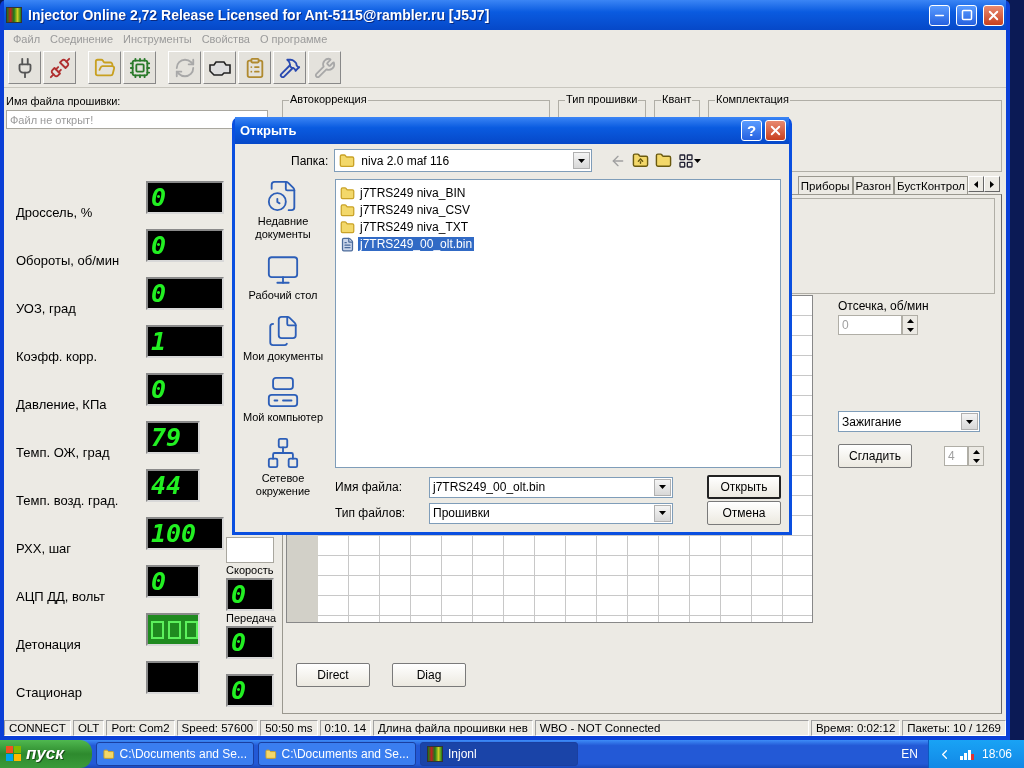 This screenshot has width=1024, height=768. Describe the element at coordinates (184, 67) in the screenshot. I see `refresh-icon` at that location.